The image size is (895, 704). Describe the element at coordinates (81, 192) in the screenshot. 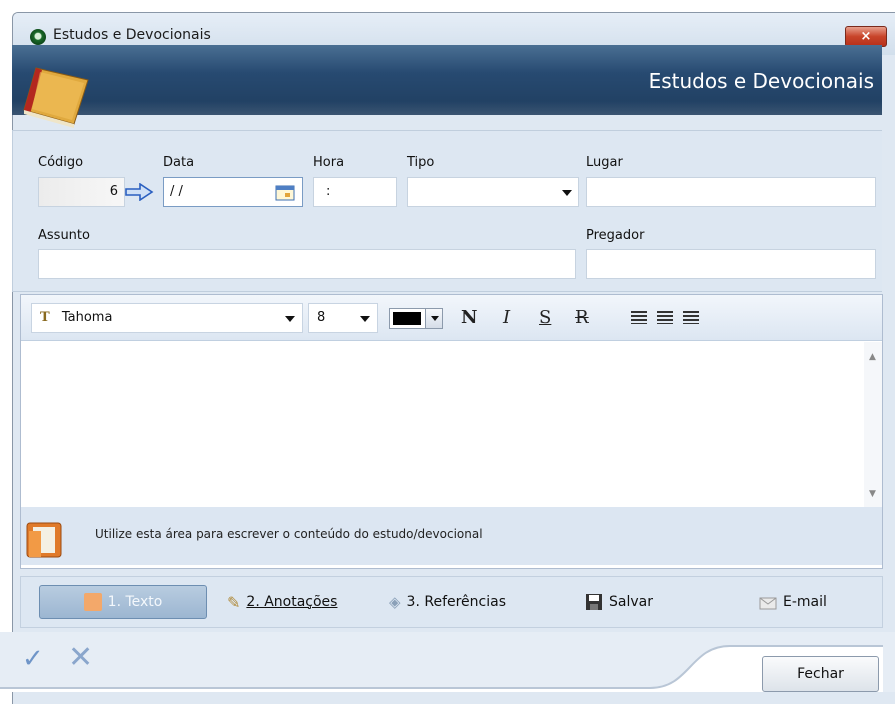

I see `codigo-field: 6` at that location.